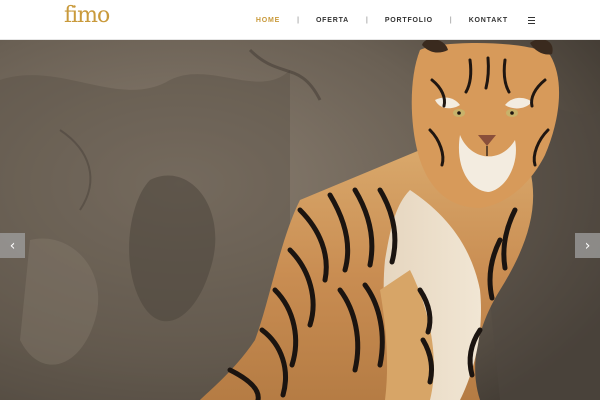 Image resolution: width=600 pixels, height=400 pixels. Describe the element at coordinates (409, 20) in the screenshot. I see `nav-item-portfolio: PORTFOLIO` at that location.